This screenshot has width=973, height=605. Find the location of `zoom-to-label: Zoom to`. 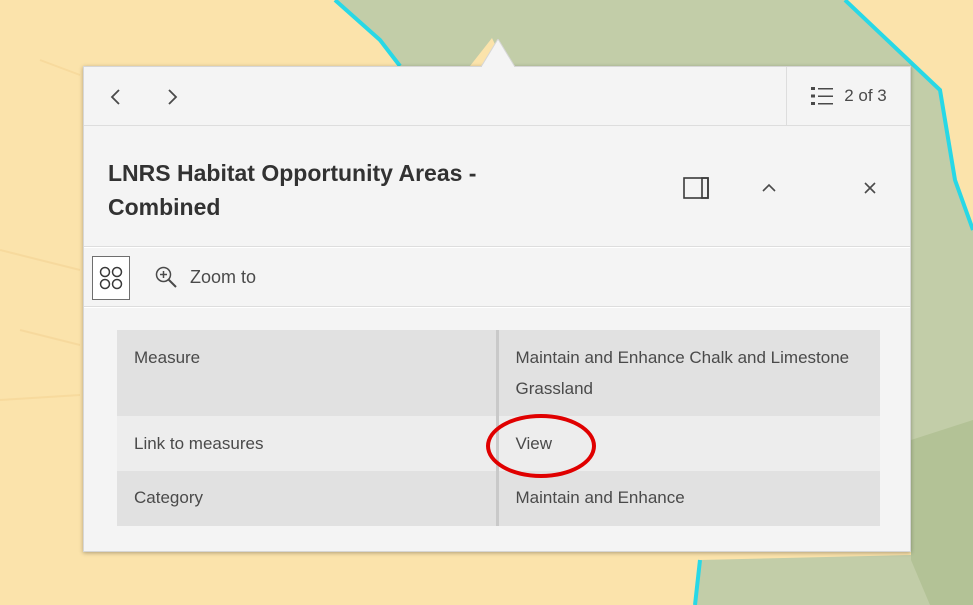

zoom-to-label: Zoom to is located at coordinates (223, 276).